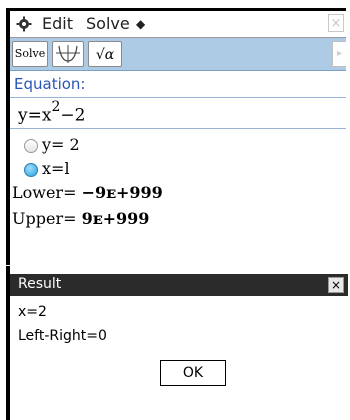 This screenshot has width=350, height=420. I want to click on equation-text: y=x2−2, so click(52, 112).